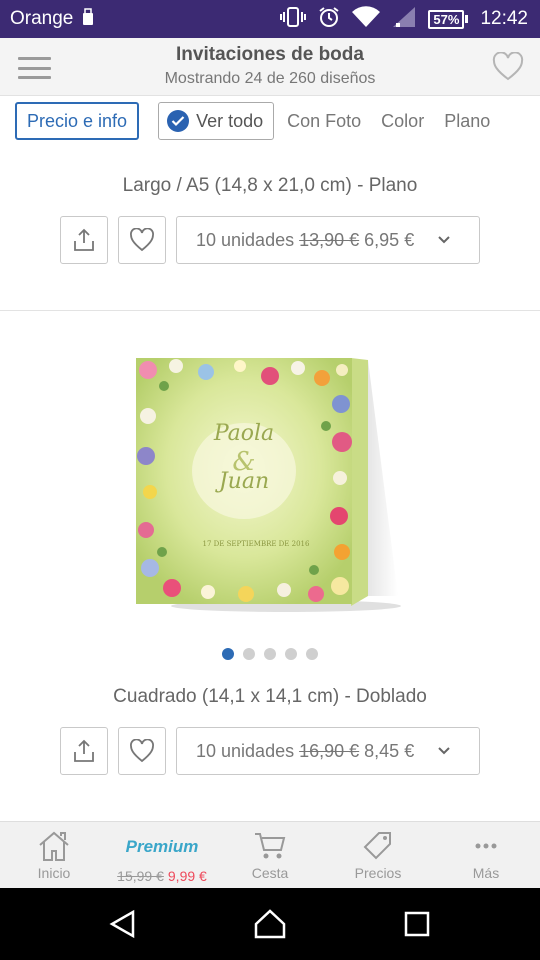  I want to click on back-icon, so click(123, 924).